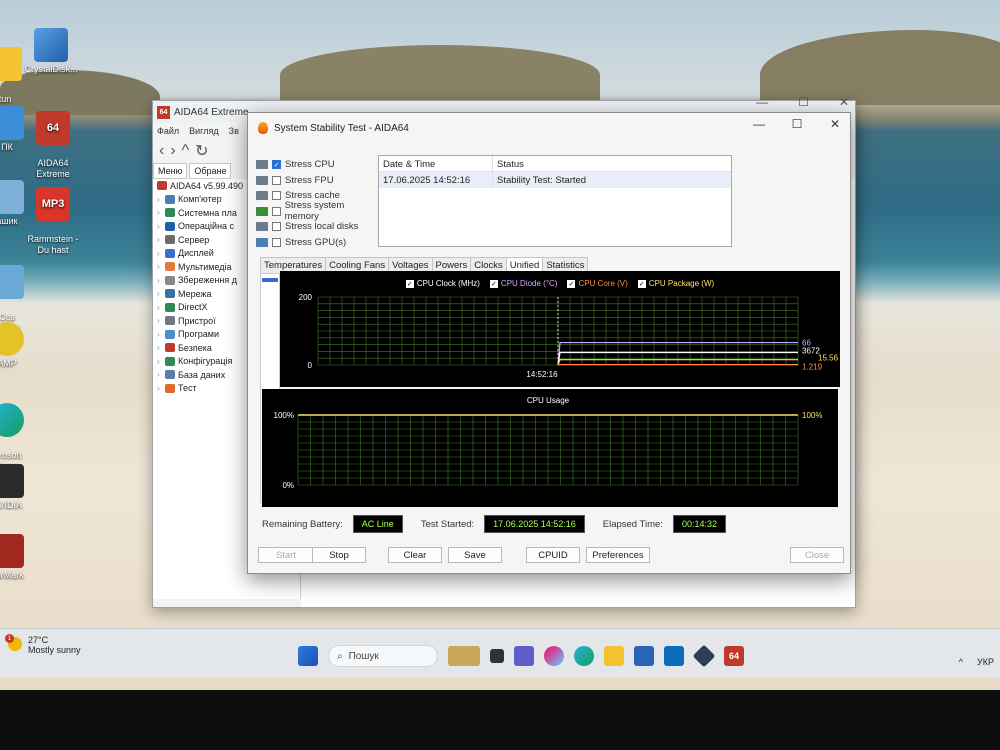 The height and width of the screenshot is (750, 1000). Describe the element at coordinates (704, 656) in the screenshot. I see `app-cube-icon` at that location.